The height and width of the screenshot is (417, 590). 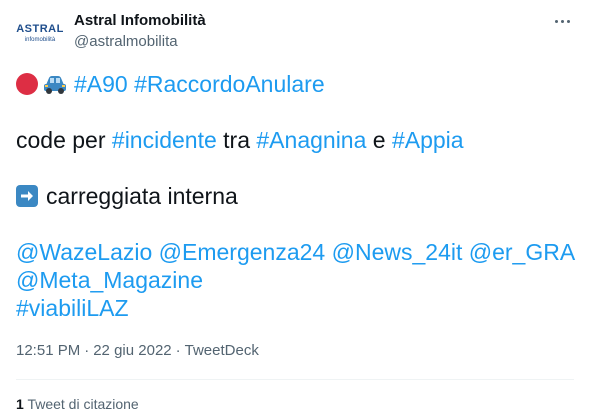 I want to click on tweet-line-3: carreggiata interna, so click(x=295, y=196).